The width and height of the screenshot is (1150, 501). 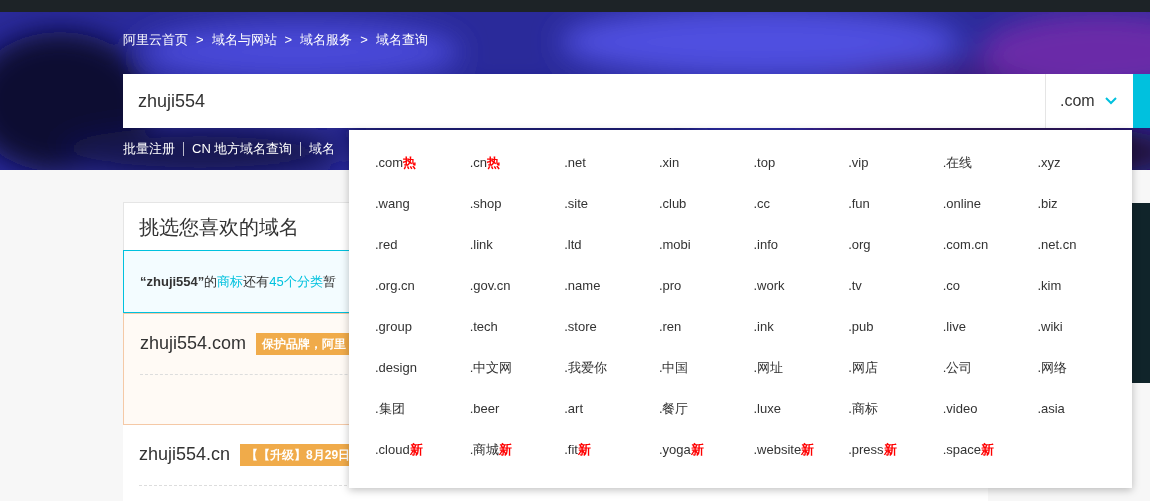 I want to click on suffix-option: .餐厅, so click(x=706, y=408).